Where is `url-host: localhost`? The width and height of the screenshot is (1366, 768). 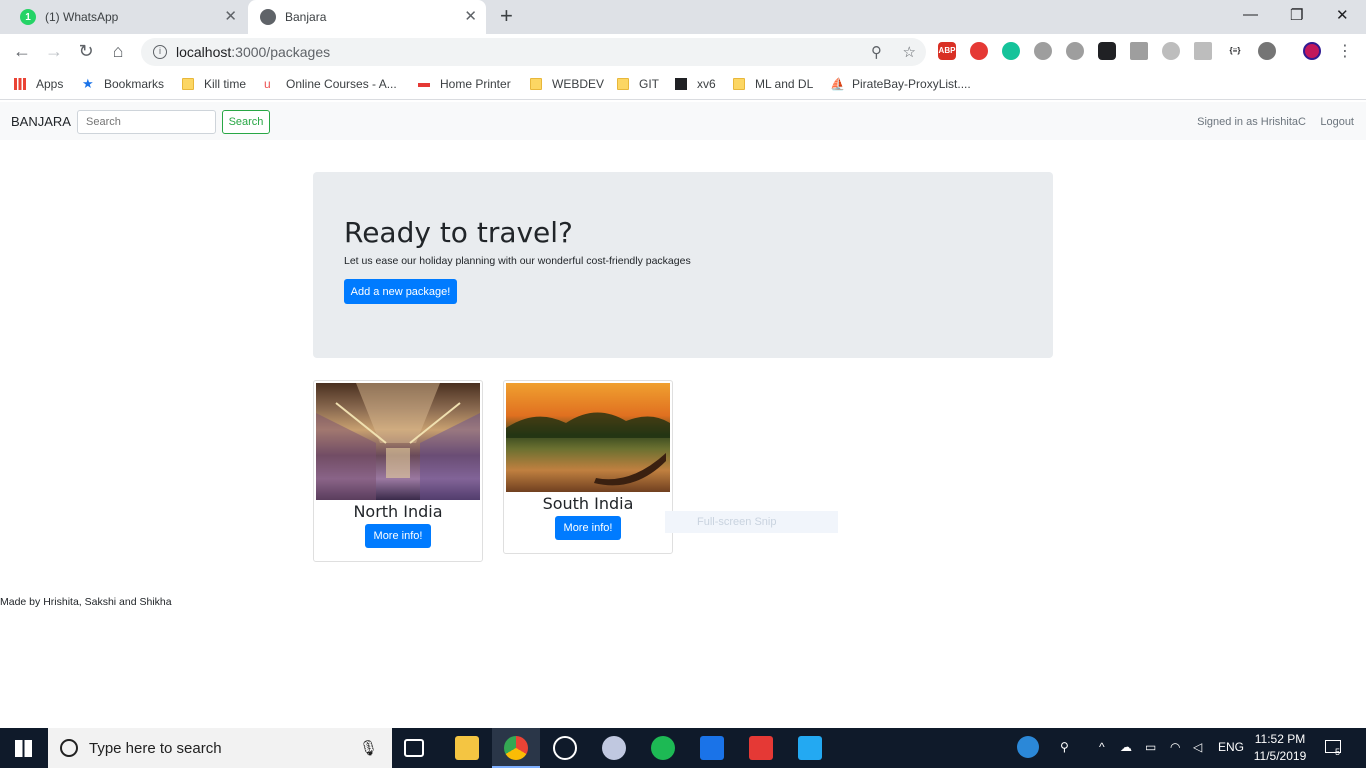
url-host: localhost is located at coordinates (204, 52).